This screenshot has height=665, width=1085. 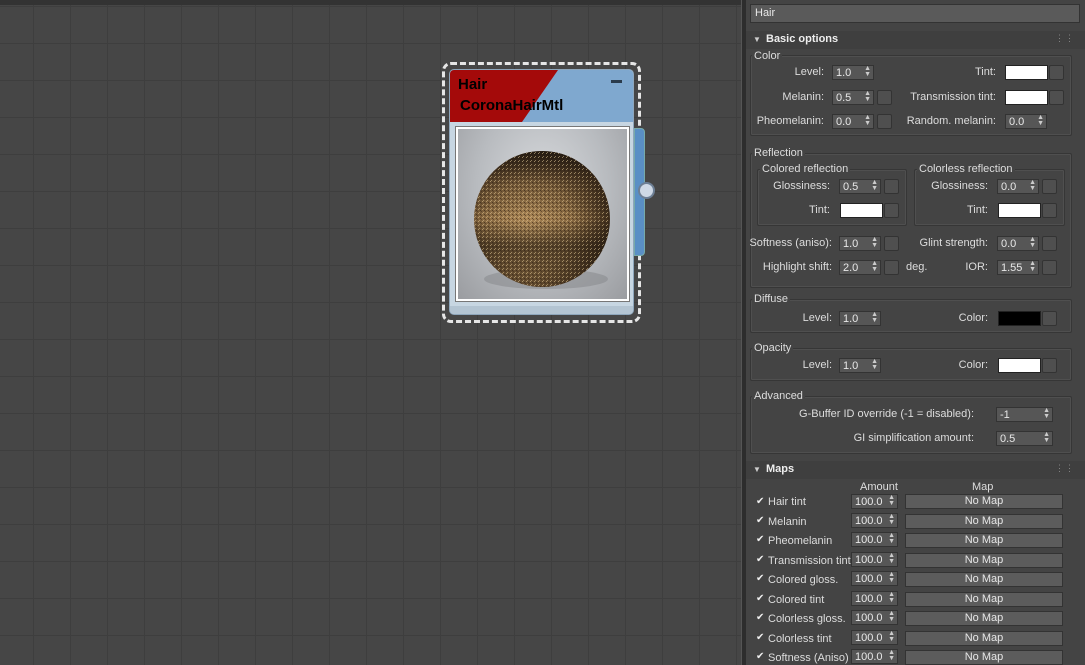 I want to click on colored-tint-swatch, so click(x=861, y=210).